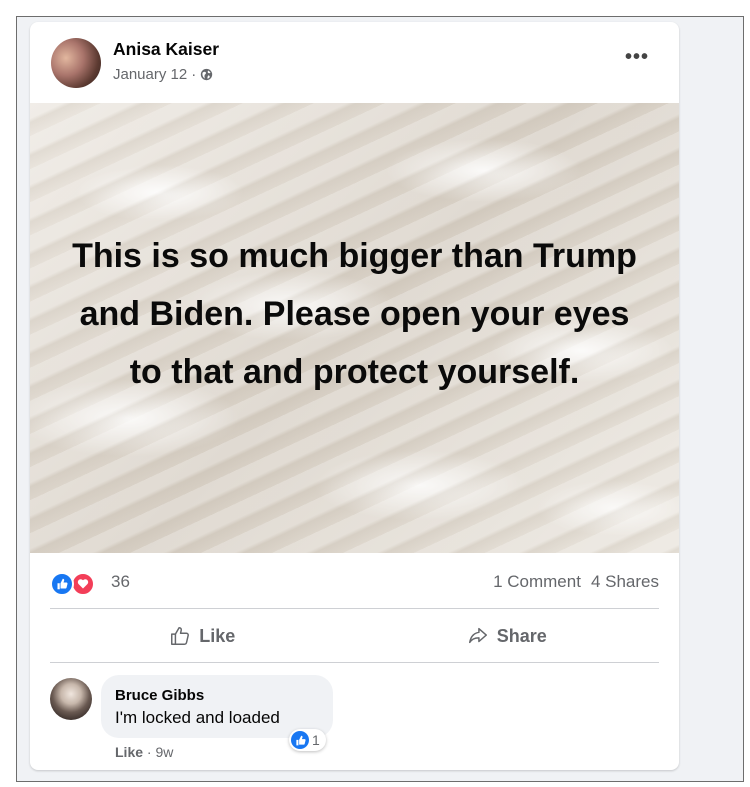 Image resolution: width=750 pixels, height=787 pixels. What do you see at coordinates (166, 49) in the screenshot?
I see `author-name: Anisa Kaiser` at bounding box center [166, 49].